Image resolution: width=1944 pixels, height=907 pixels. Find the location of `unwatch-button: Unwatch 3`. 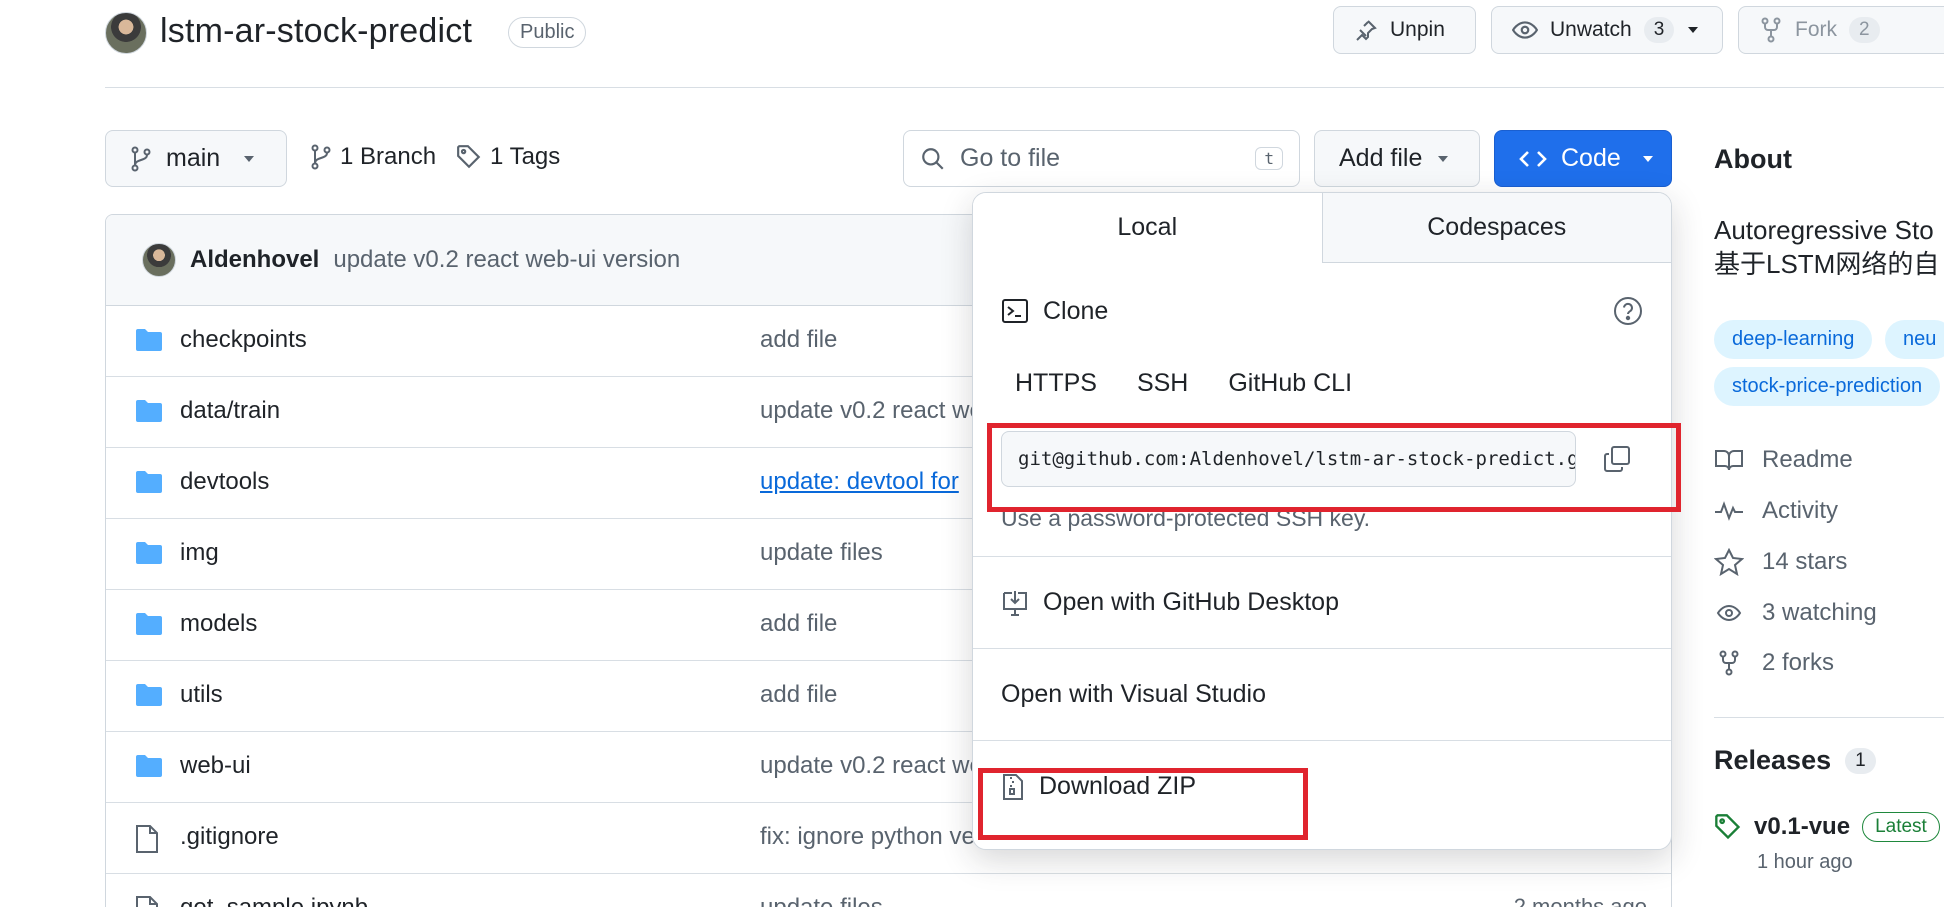

unwatch-button: Unwatch 3 is located at coordinates (1607, 30).